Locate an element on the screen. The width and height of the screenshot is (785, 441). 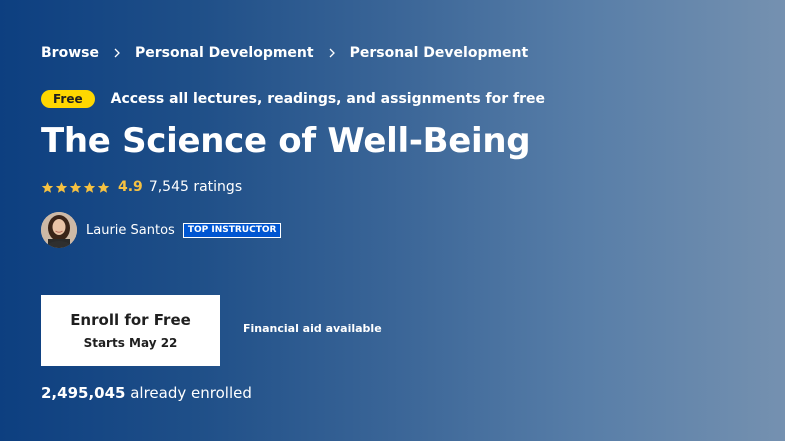
enrolled-number: 2,495,045 is located at coordinates (83, 393).